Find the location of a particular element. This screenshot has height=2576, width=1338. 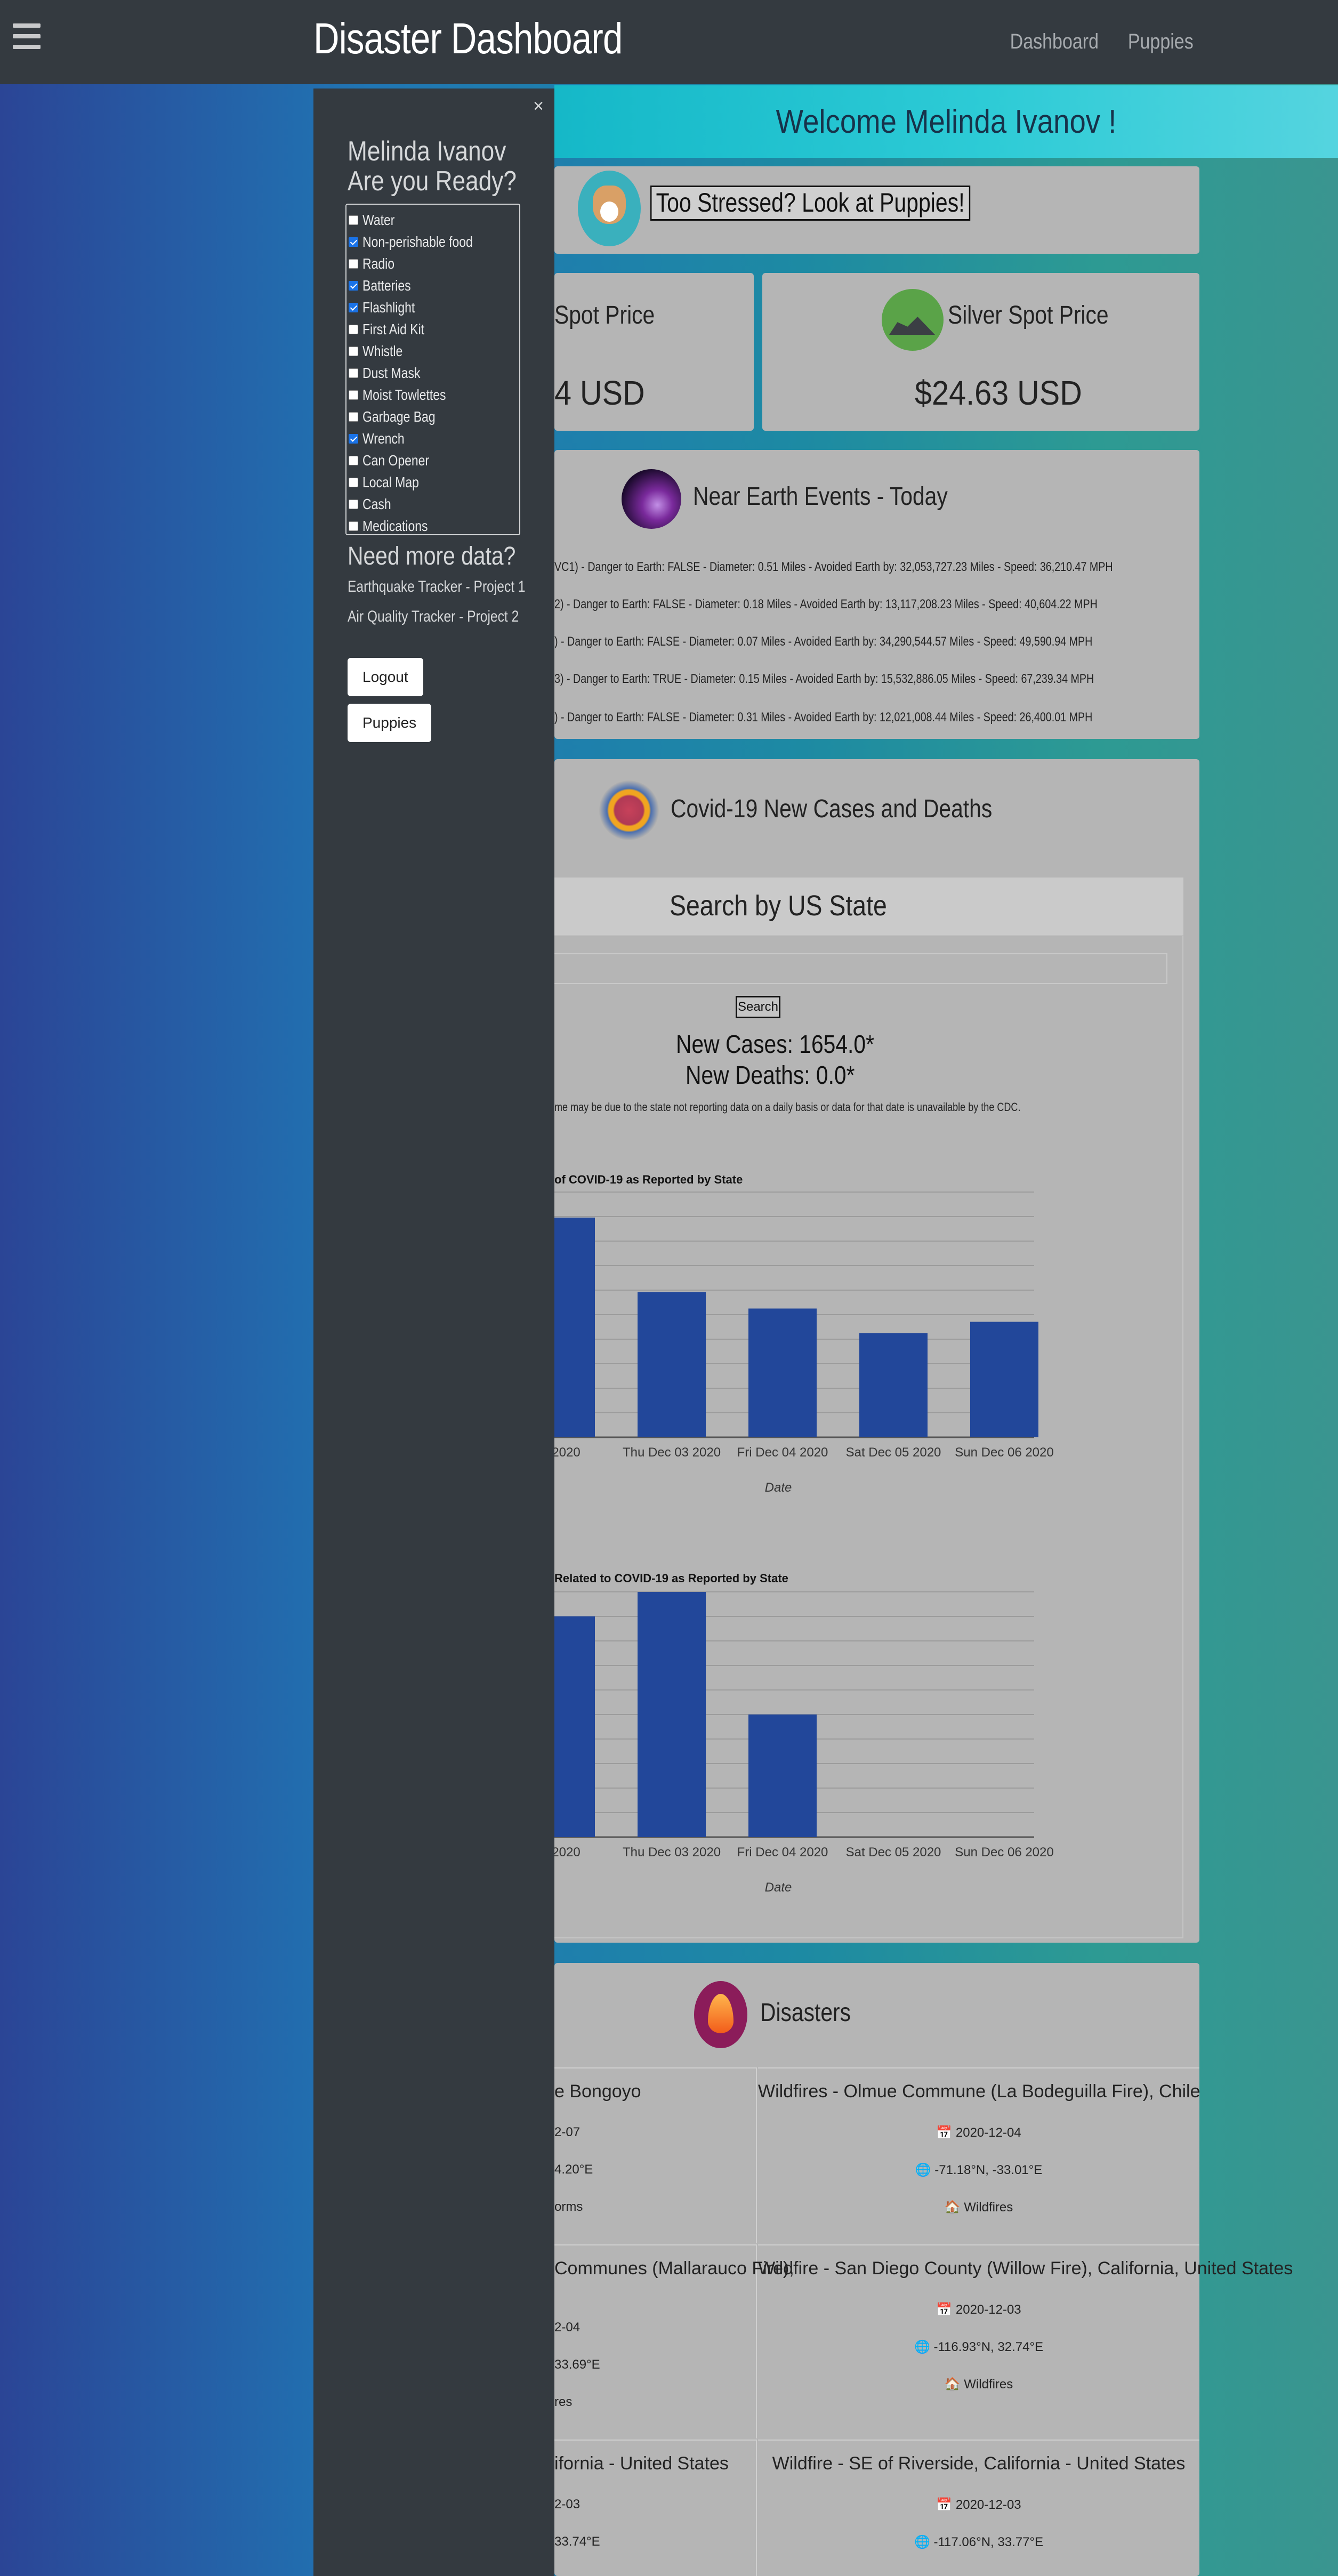

checklist-item: Radio is located at coordinates (434, 264).